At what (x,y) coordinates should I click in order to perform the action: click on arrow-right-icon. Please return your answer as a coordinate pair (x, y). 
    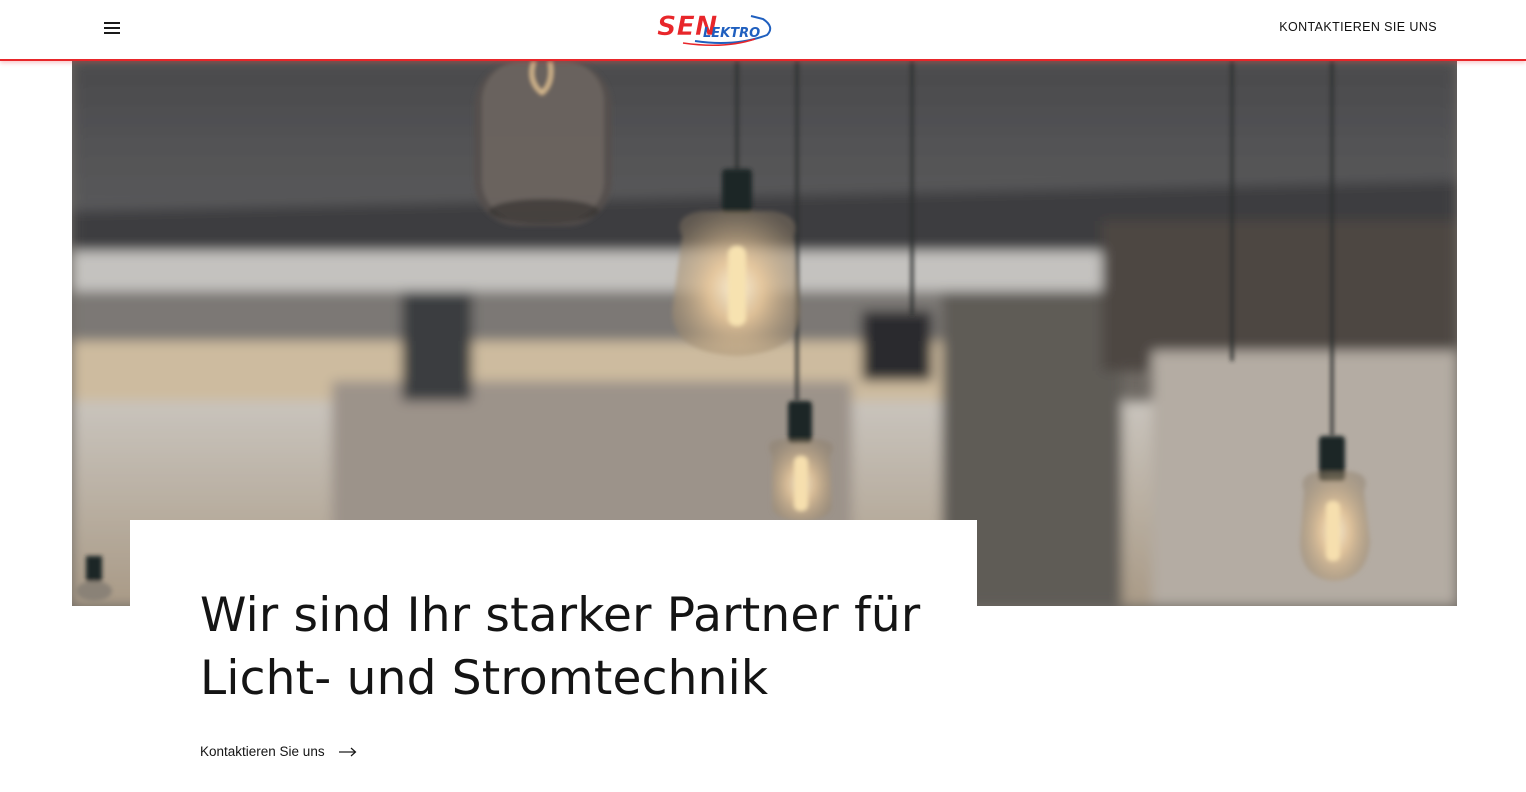
    Looking at the image, I should click on (347, 751).